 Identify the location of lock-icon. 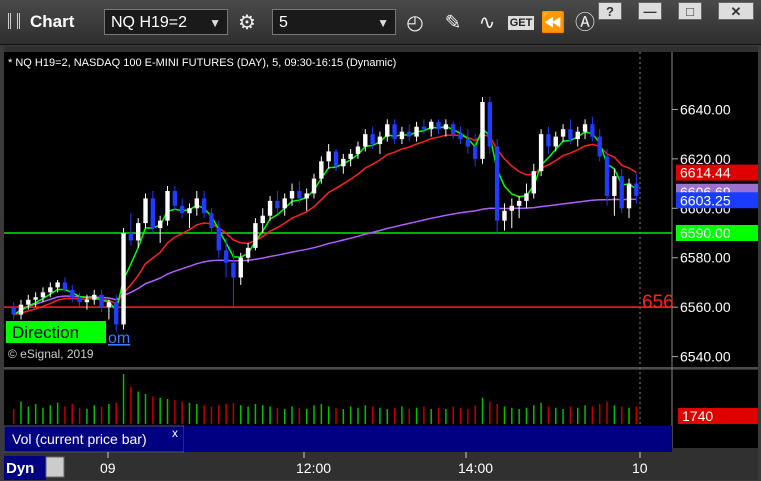
(55, 467).